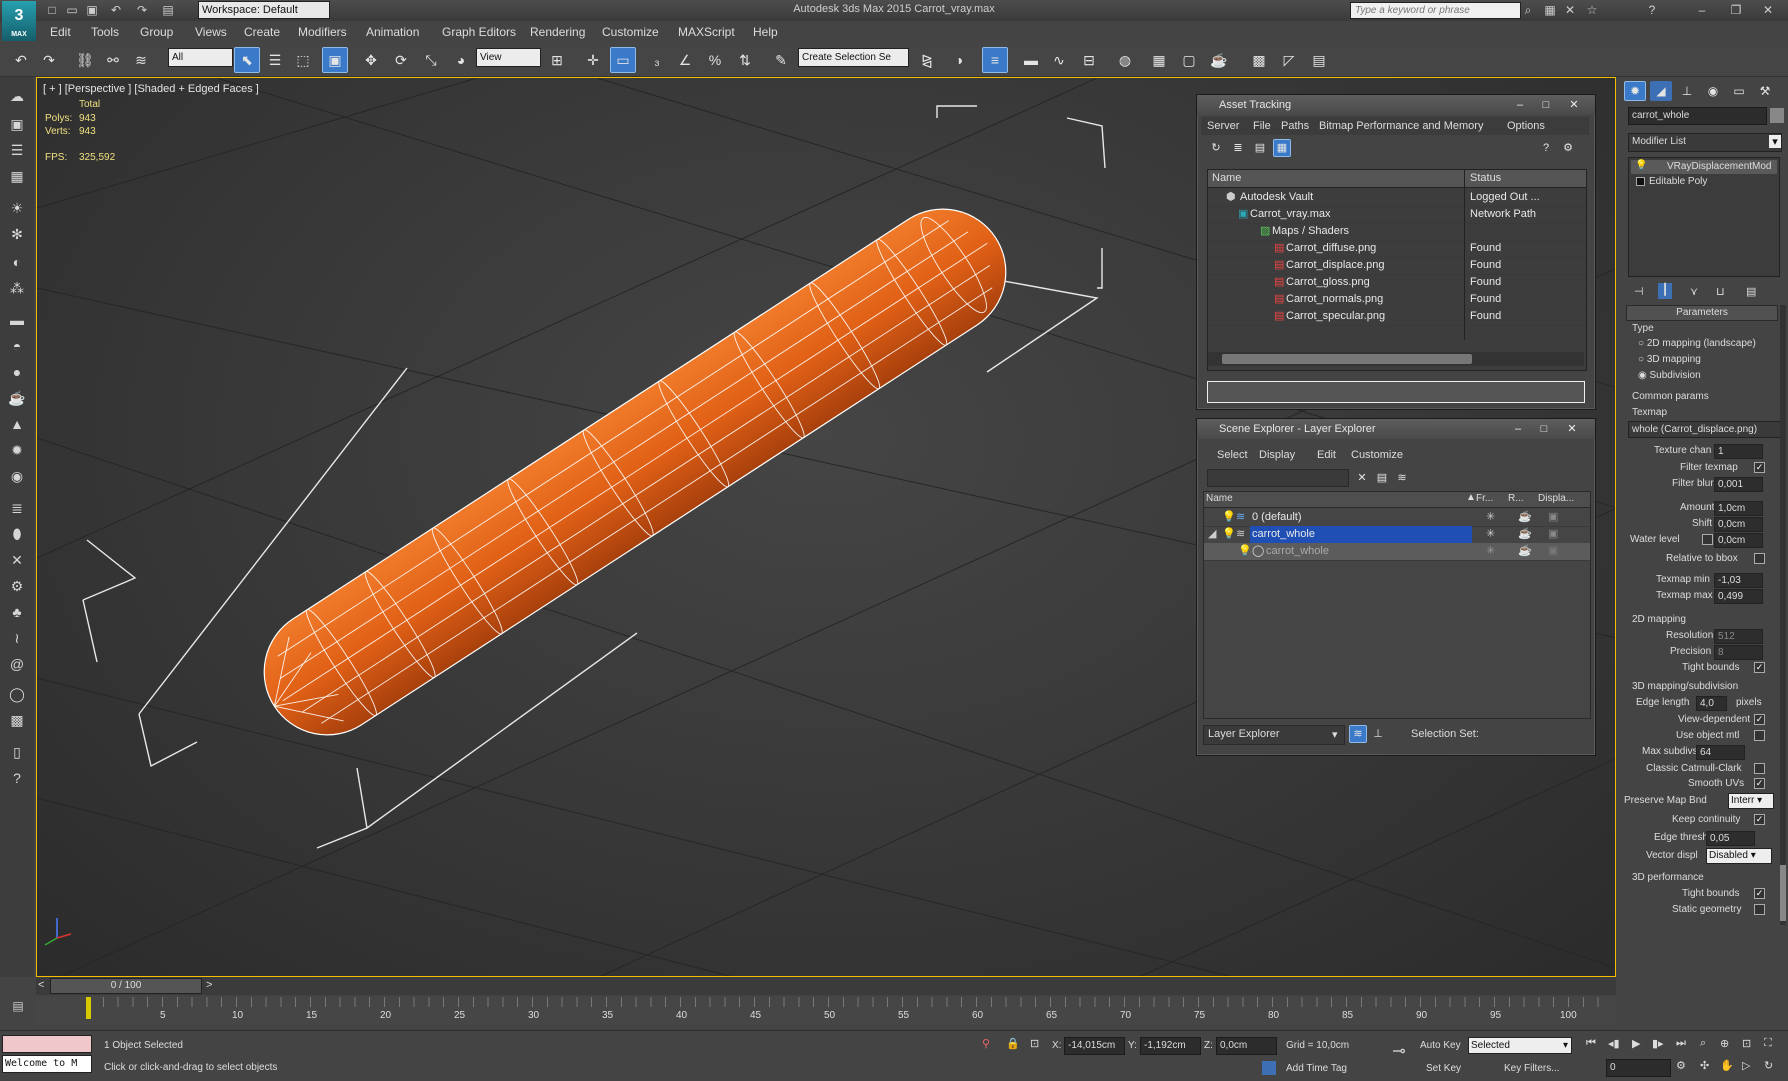 This screenshot has height=1081, width=1788. Describe the element at coordinates (1746, 1043) in the screenshot. I see `zoom-extents-icon: ⊡` at that location.